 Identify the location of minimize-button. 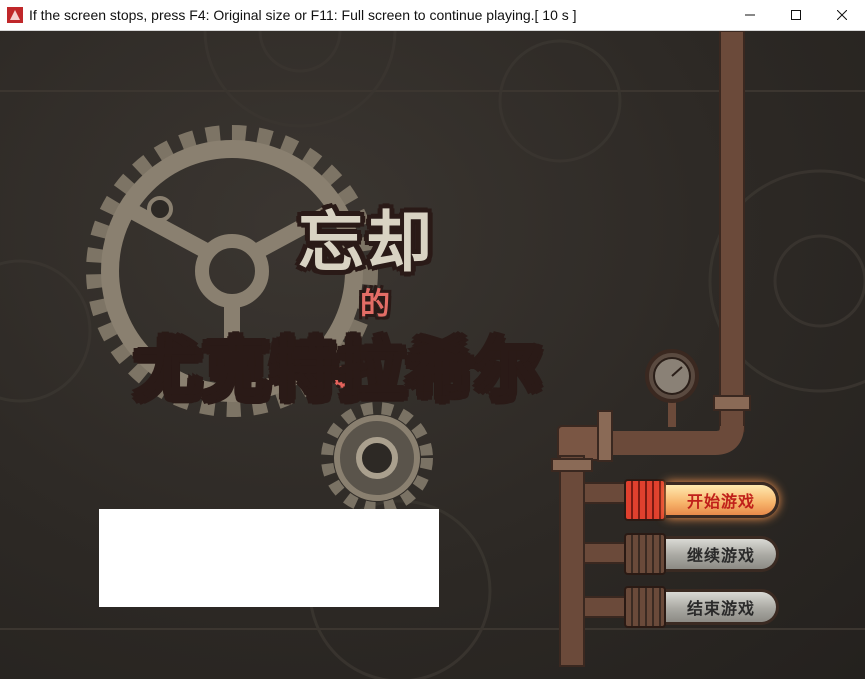
(750, 15).